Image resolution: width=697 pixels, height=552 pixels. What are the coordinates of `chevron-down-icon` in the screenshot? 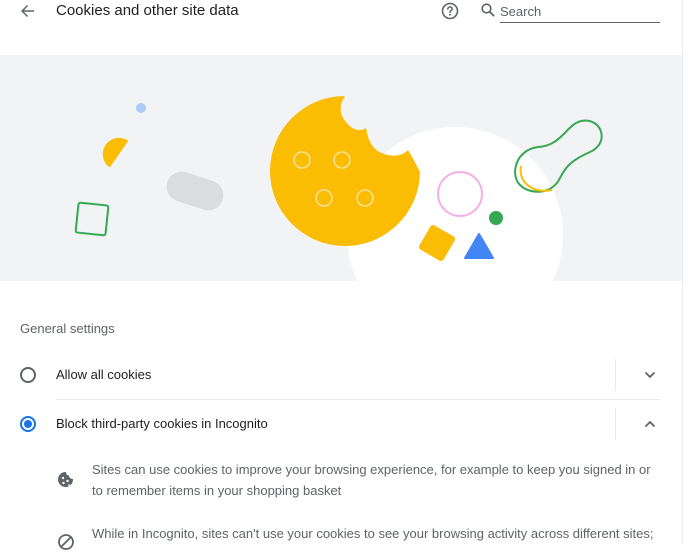 It's located at (650, 375).